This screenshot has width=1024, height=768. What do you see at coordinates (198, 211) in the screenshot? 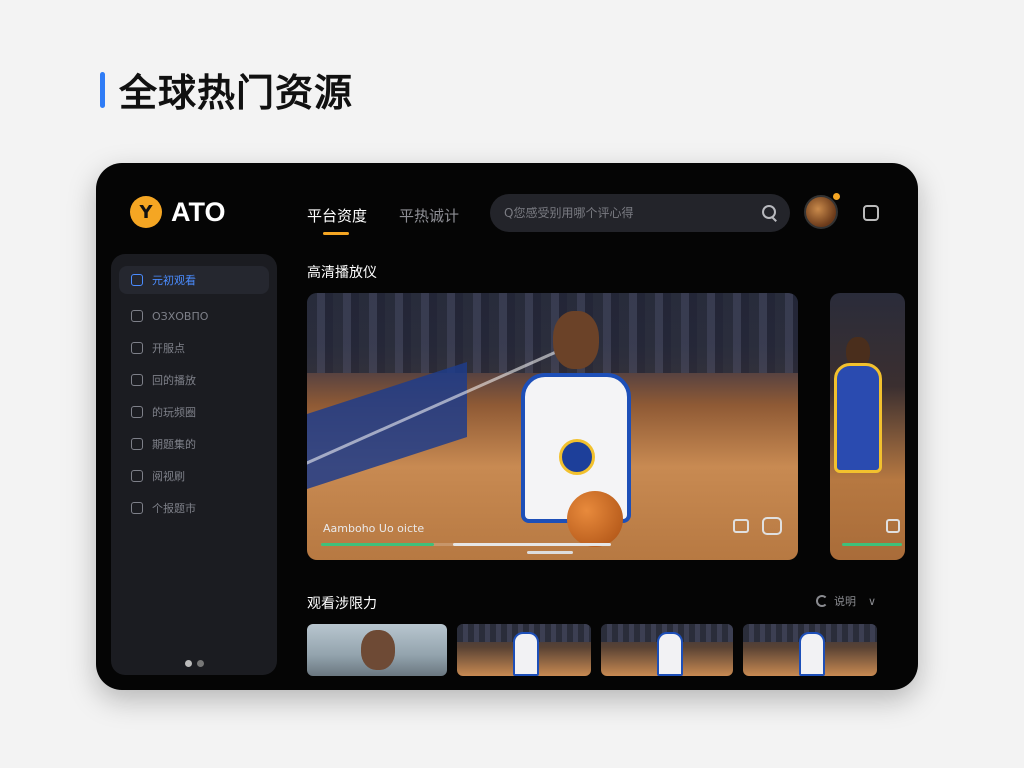
I see `logo-text: ATO` at bounding box center [198, 211].